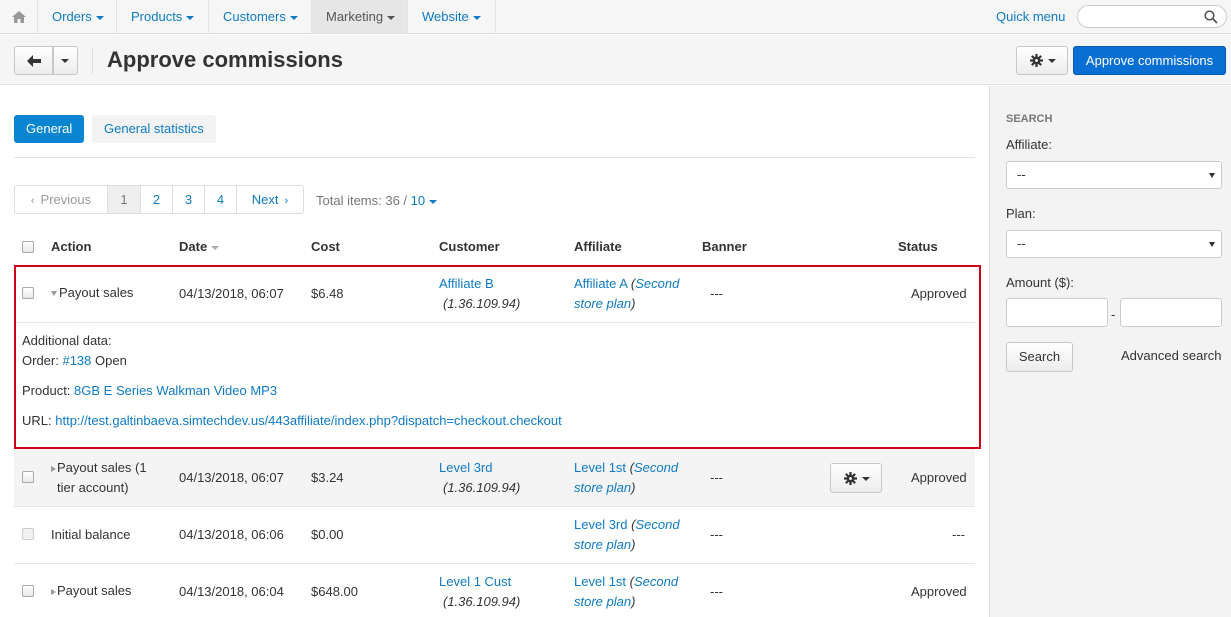  Describe the element at coordinates (72, 16) in the screenshot. I see `nav-orders-label: Orders` at that location.